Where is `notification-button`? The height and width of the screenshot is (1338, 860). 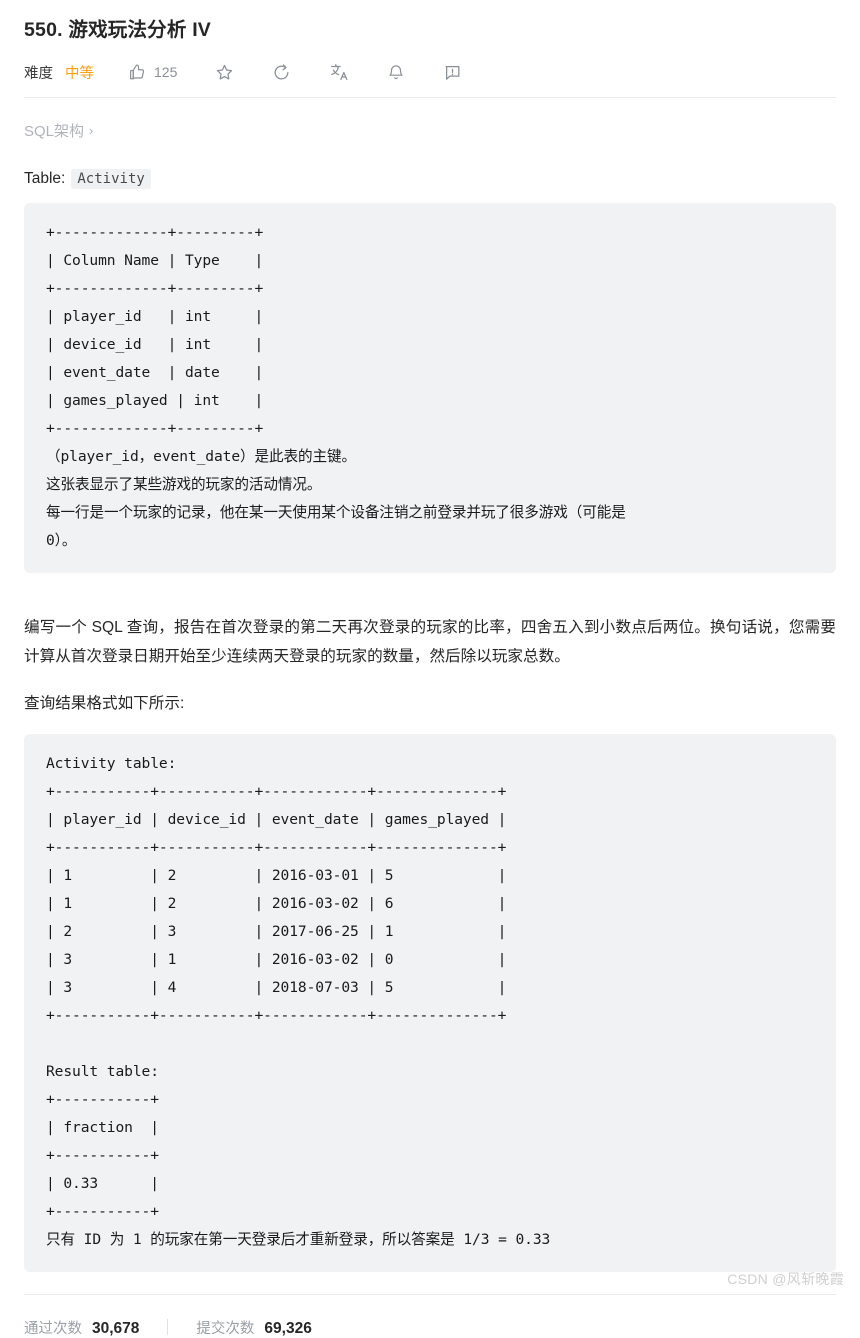
notification-button is located at coordinates (396, 72).